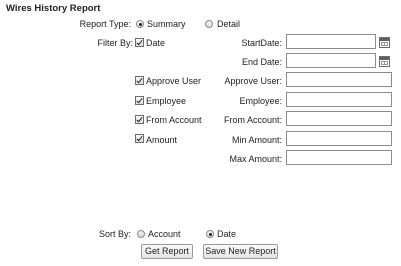 The height and width of the screenshot is (266, 401). Describe the element at coordinates (174, 120) in the screenshot. I see `filter-from-account-label: From Account` at that location.